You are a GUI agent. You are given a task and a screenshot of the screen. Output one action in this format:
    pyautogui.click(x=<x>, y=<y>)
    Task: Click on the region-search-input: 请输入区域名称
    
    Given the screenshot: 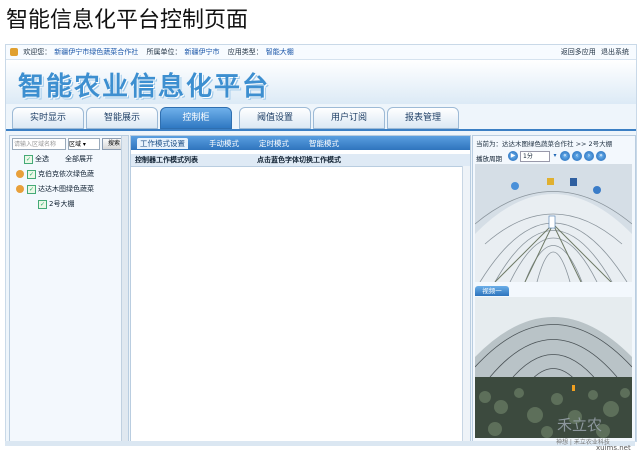 What is the action you would take?
    pyautogui.click(x=39, y=144)
    